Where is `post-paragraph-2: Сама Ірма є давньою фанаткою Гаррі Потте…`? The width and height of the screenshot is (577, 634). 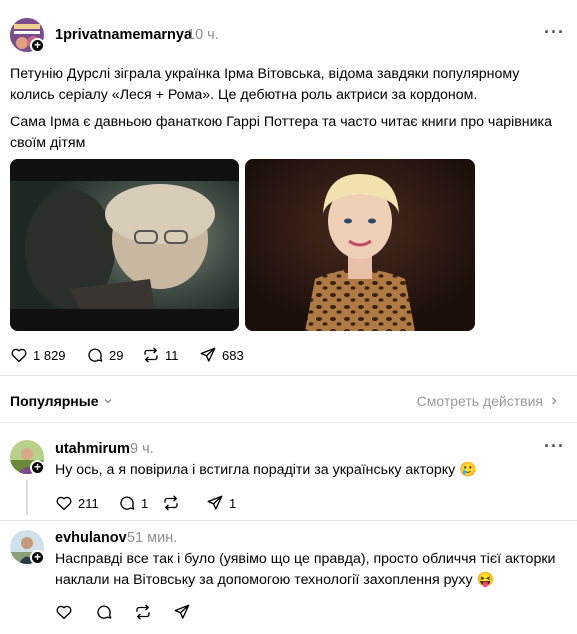 post-paragraph-2: Сама Ірма є давньою фанаткою Гаррі Потте… is located at coordinates (281, 132).